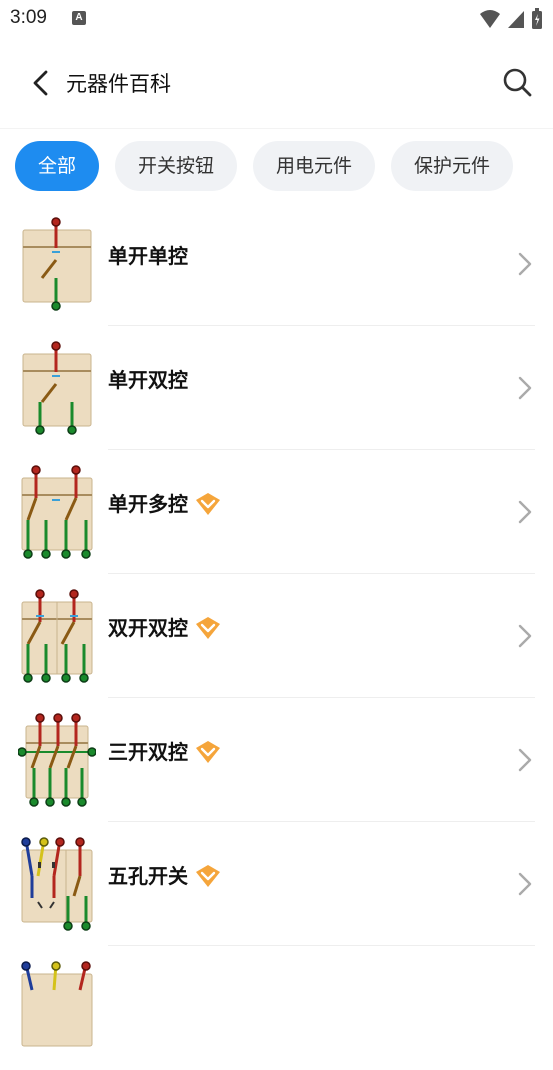  I want to click on list-item-double-gang-two-way: 双开双控, so click(276, 636).